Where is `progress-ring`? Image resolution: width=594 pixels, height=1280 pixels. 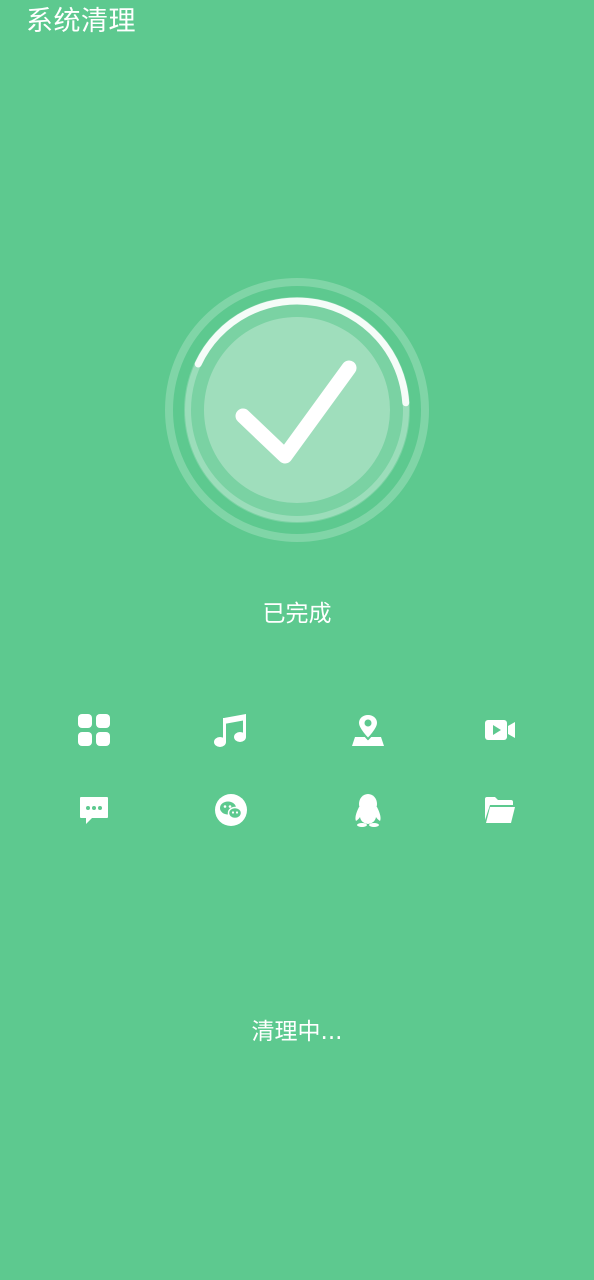
progress-ring is located at coordinates (297, 410).